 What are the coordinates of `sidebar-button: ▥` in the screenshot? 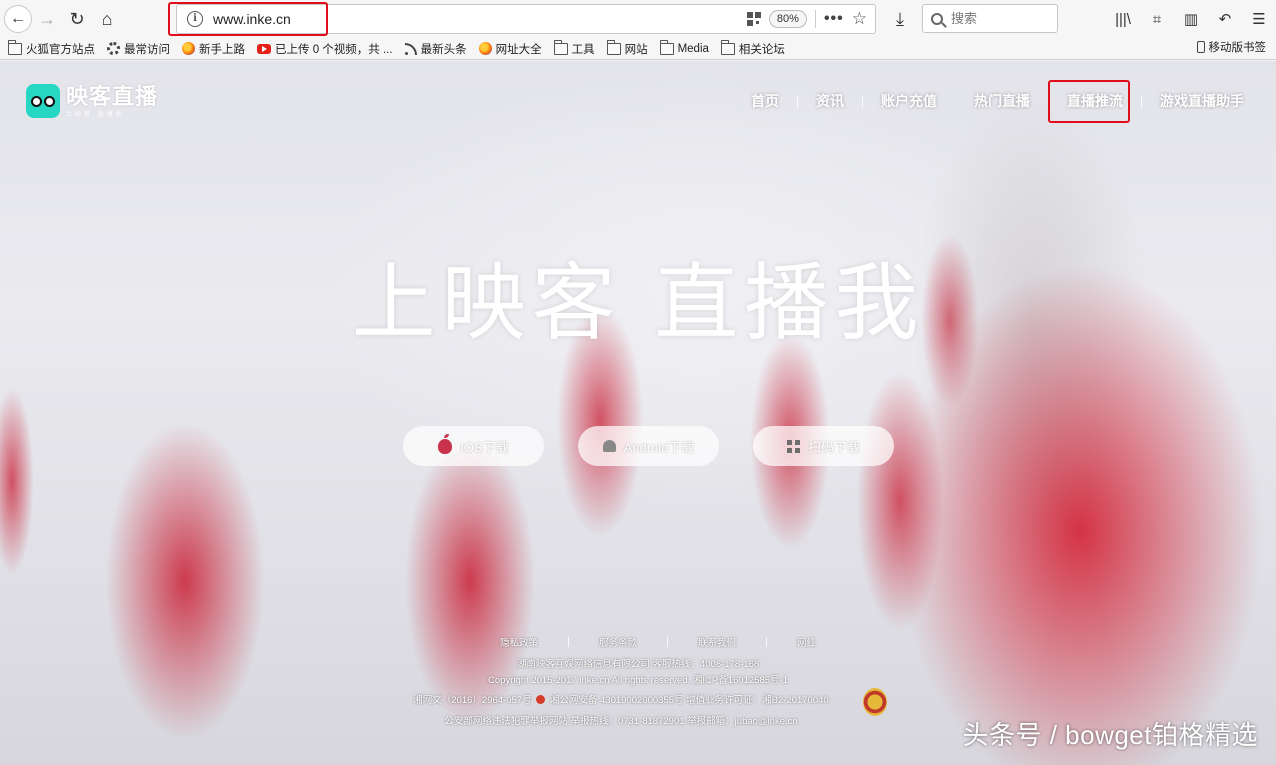 It's located at (1191, 19).